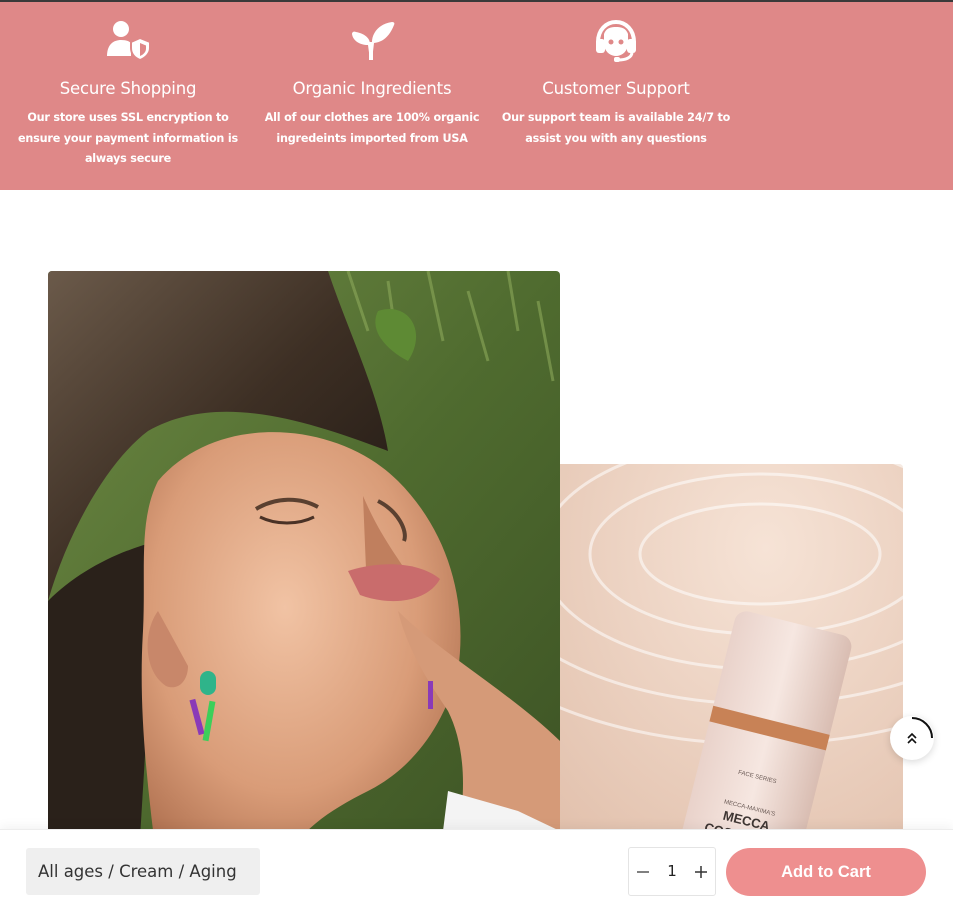 Image resolution: width=953 pixels, height=908 pixels. Describe the element at coordinates (476, 868) in the screenshot. I see `sticky-add-to-cart-bar: All ages / Cream / Aging 1 Add to Cart` at that location.